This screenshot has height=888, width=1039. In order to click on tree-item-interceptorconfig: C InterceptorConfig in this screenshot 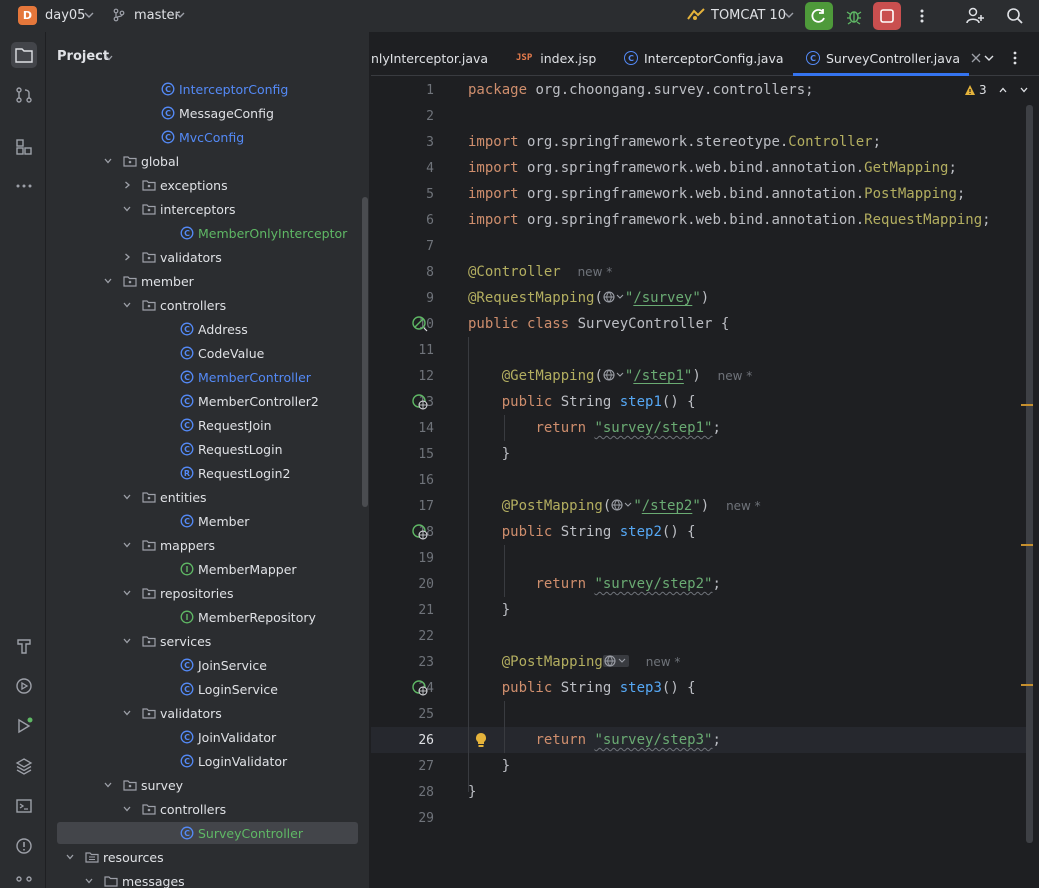, I will do `click(207, 89)`.